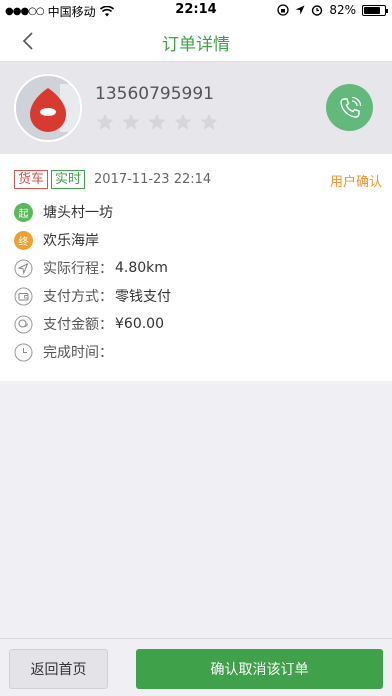  I want to click on back-home-button: 返回首页, so click(58, 669).